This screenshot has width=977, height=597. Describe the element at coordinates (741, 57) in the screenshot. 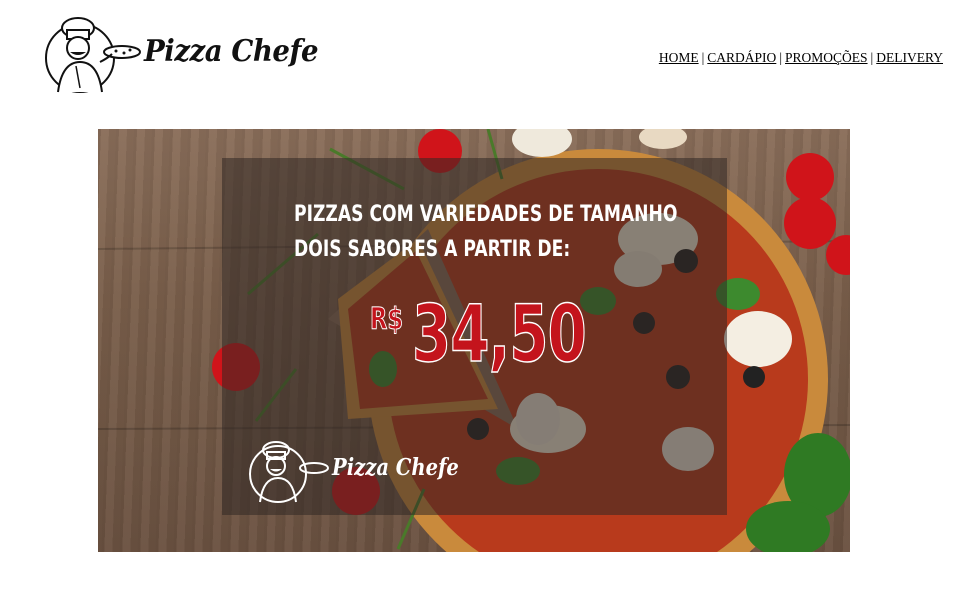

I see `nav-cardapio-link: CARDÁPIO` at that location.